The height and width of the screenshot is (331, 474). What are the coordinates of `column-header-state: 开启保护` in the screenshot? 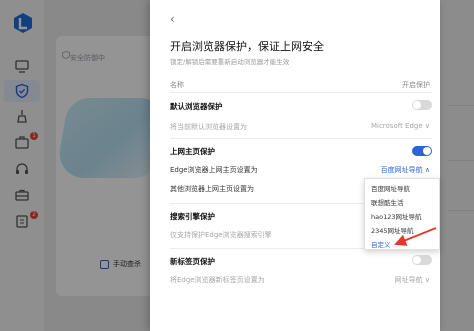 It's located at (416, 85).